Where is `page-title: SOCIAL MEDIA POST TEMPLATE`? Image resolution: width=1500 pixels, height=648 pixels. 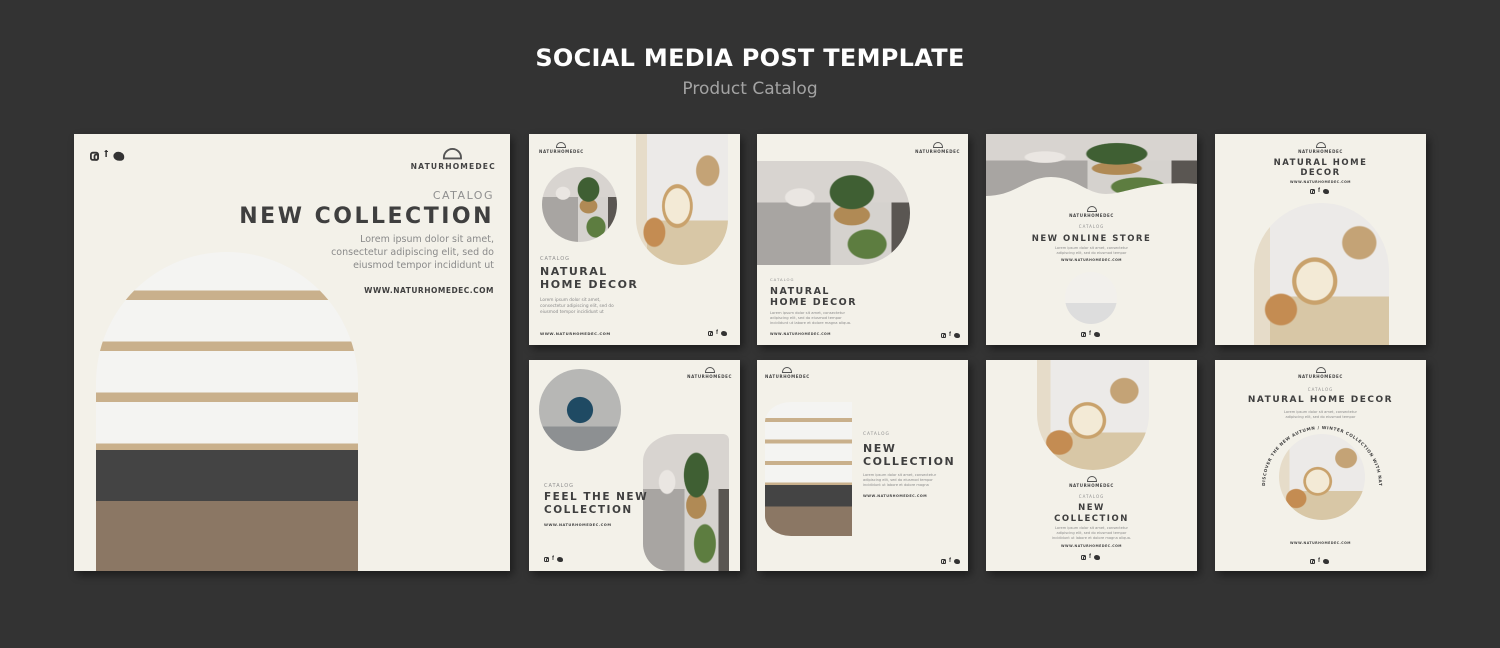
page-title: SOCIAL MEDIA POST TEMPLATE is located at coordinates (750, 58).